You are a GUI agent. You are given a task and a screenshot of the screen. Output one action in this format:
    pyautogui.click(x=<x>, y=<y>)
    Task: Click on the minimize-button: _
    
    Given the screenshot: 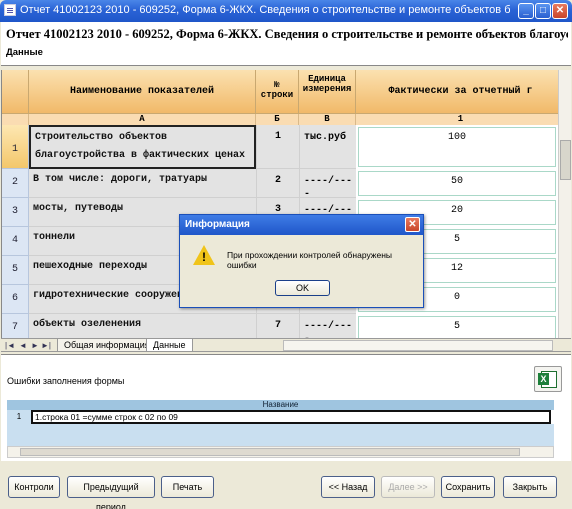 What is the action you would take?
    pyautogui.click(x=526, y=11)
    